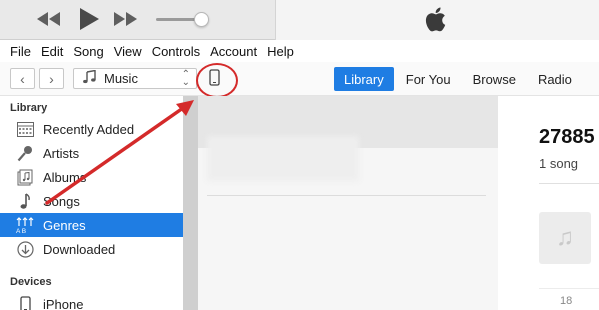 This screenshot has height=310, width=599. What do you see at coordinates (25, 129) in the screenshot?
I see `recently-added-icon` at bounding box center [25, 129].